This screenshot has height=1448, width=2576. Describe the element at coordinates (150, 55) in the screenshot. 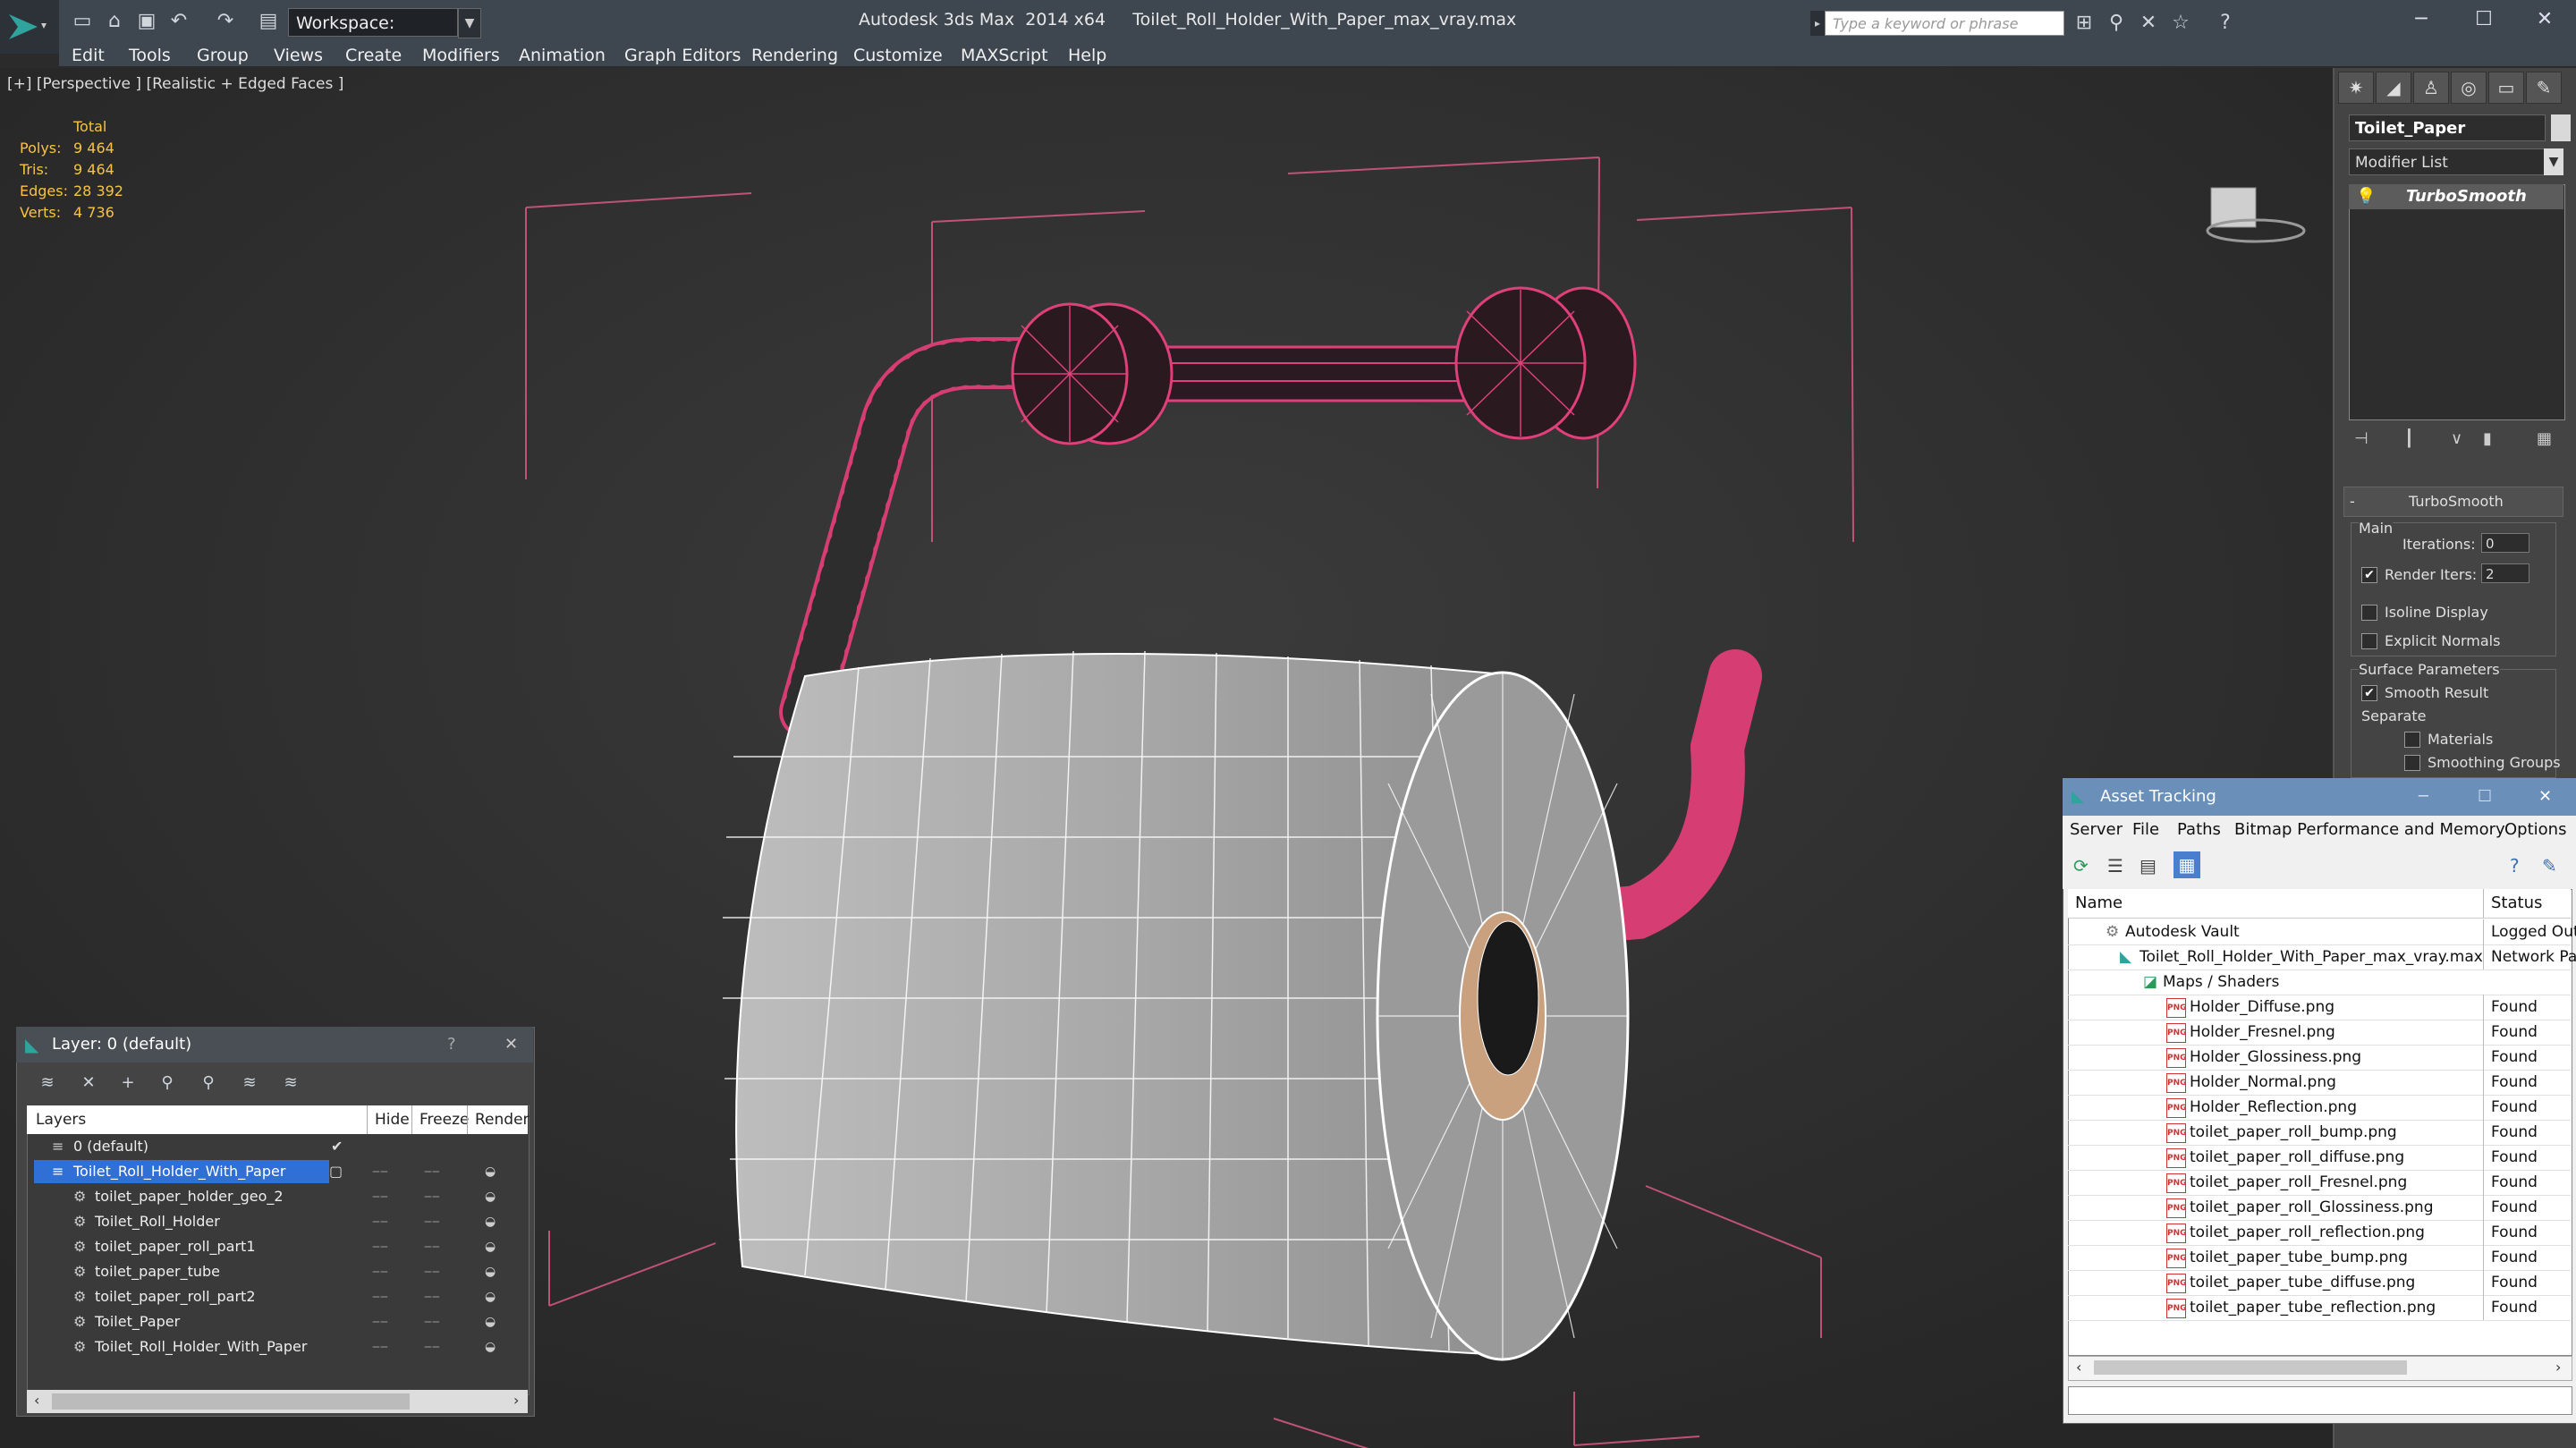

I see `menu-tools: Tools` at that location.